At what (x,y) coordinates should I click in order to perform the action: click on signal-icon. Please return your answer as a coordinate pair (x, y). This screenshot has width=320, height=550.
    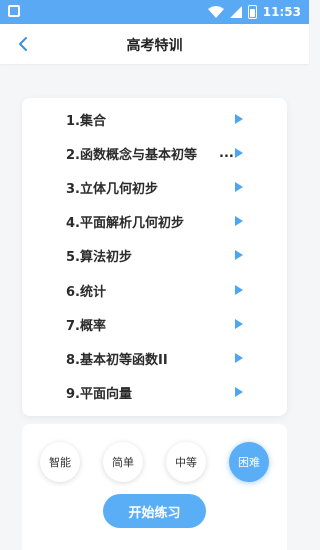
    Looking at the image, I should click on (235, 12).